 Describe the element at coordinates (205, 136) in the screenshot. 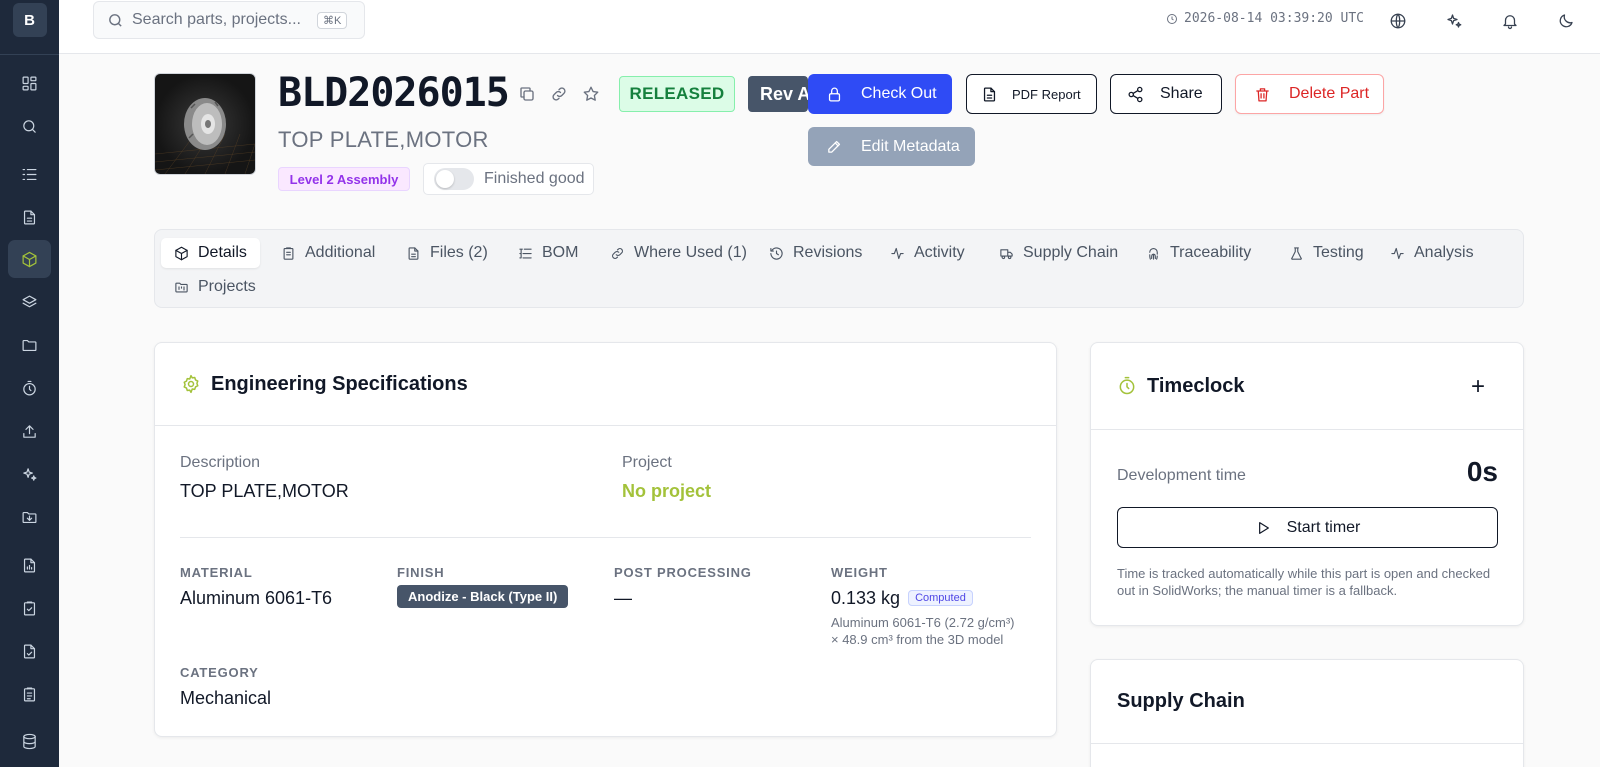

I see `part-render-image` at that location.